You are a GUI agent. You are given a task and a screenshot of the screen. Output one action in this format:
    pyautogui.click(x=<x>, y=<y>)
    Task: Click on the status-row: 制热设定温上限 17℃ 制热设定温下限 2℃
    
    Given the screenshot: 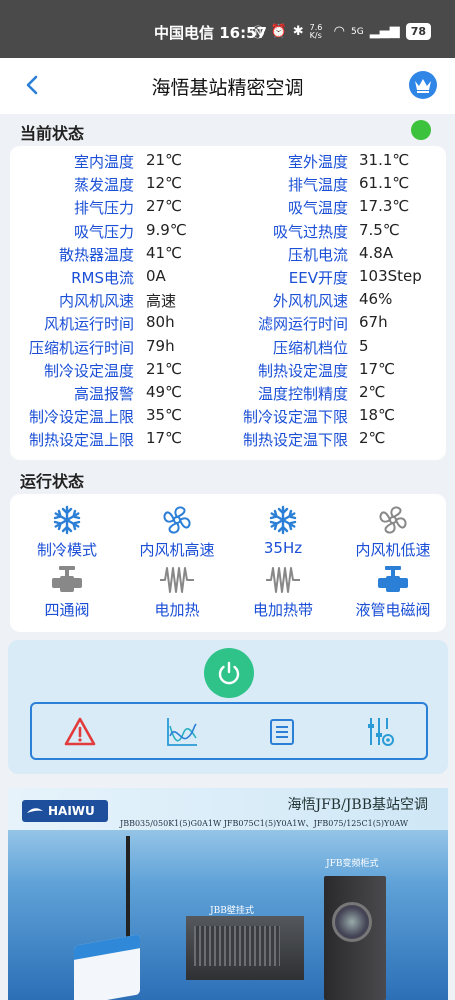 What is the action you would take?
    pyautogui.click(x=228, y=440)
    